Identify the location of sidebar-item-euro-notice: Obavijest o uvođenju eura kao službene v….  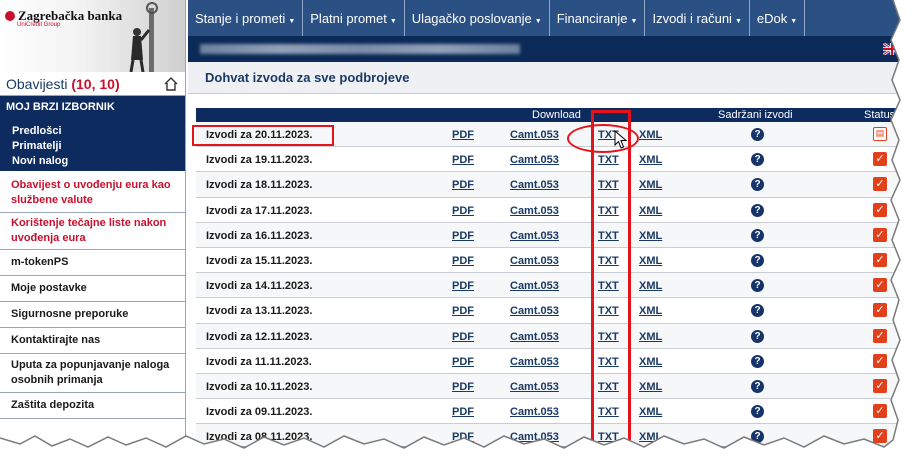
(92, 192).